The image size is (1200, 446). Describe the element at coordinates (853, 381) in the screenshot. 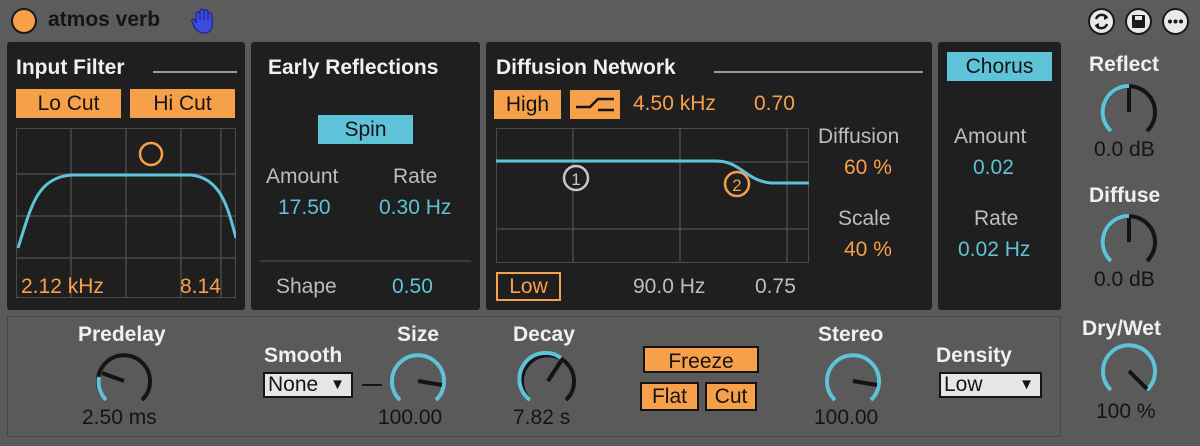

I see `stereo-knob` at that location.